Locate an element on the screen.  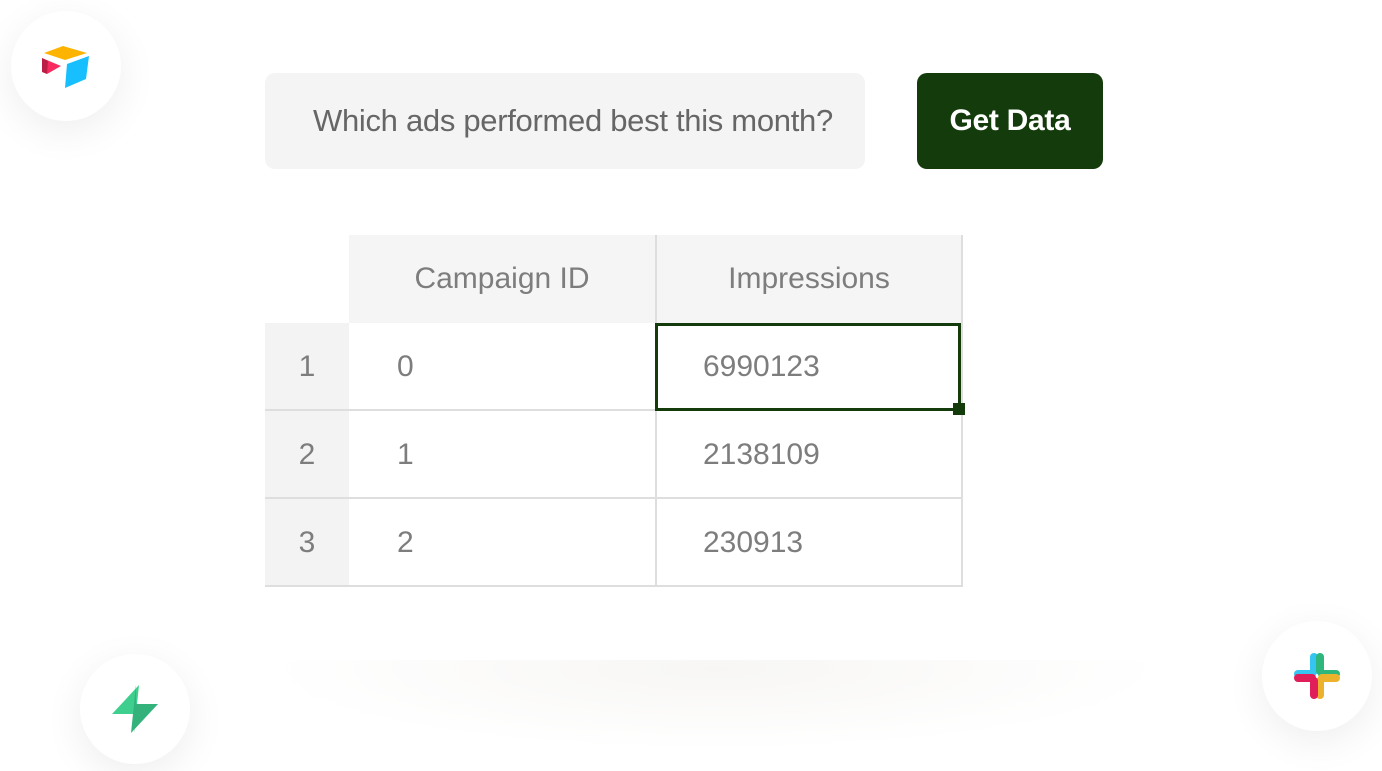
column-header-campaign-id: Campaign ID is located at coordinates (502, 279).